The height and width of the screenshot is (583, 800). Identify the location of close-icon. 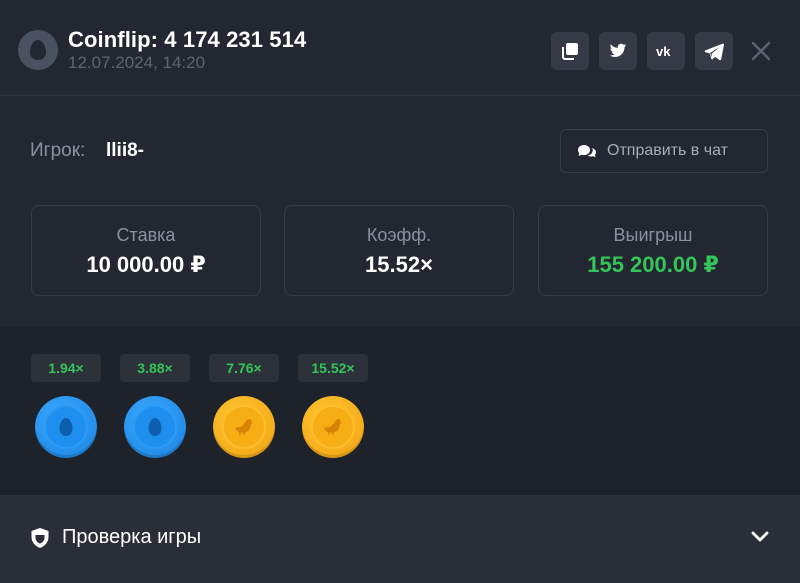
(761, 51).